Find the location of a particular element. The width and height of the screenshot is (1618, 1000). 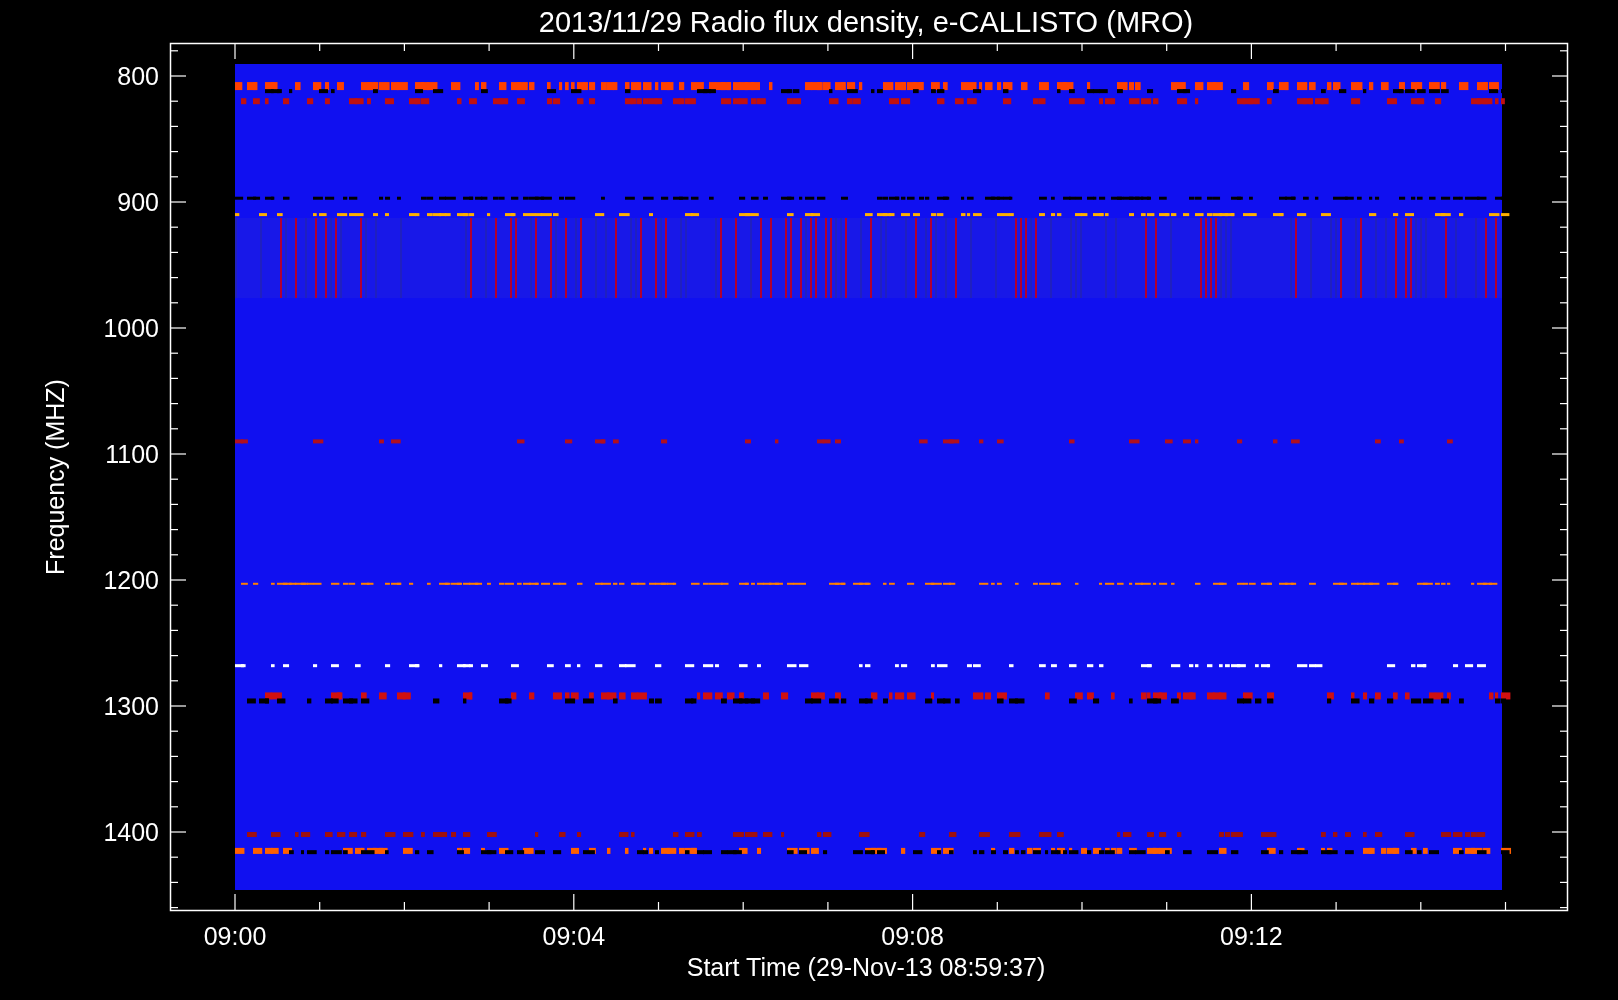

y-tick-label: 1000 is located at coordinates (131, 328).